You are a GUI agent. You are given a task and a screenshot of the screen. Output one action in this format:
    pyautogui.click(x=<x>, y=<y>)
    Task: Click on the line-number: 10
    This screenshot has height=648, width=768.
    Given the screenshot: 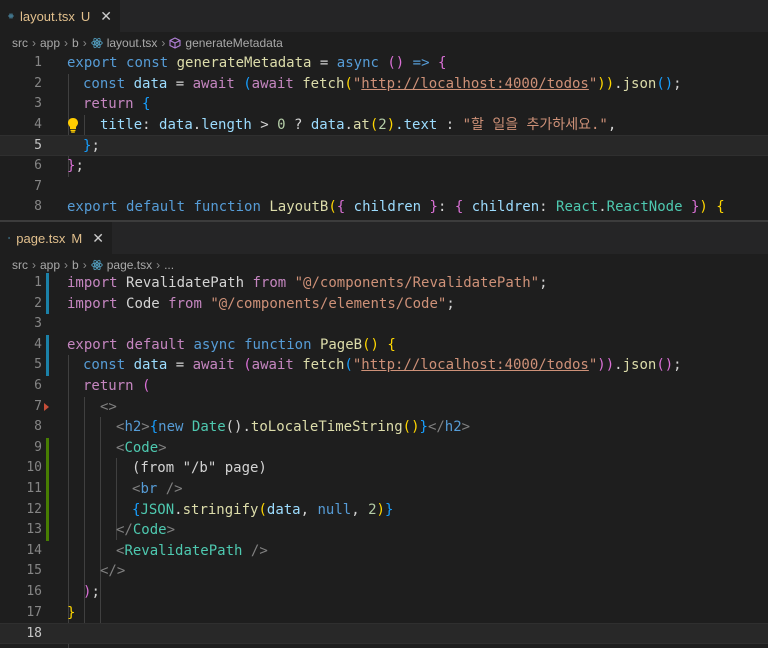 What is the action you would take?
    pyautogui.click(x=34, y=468)
    